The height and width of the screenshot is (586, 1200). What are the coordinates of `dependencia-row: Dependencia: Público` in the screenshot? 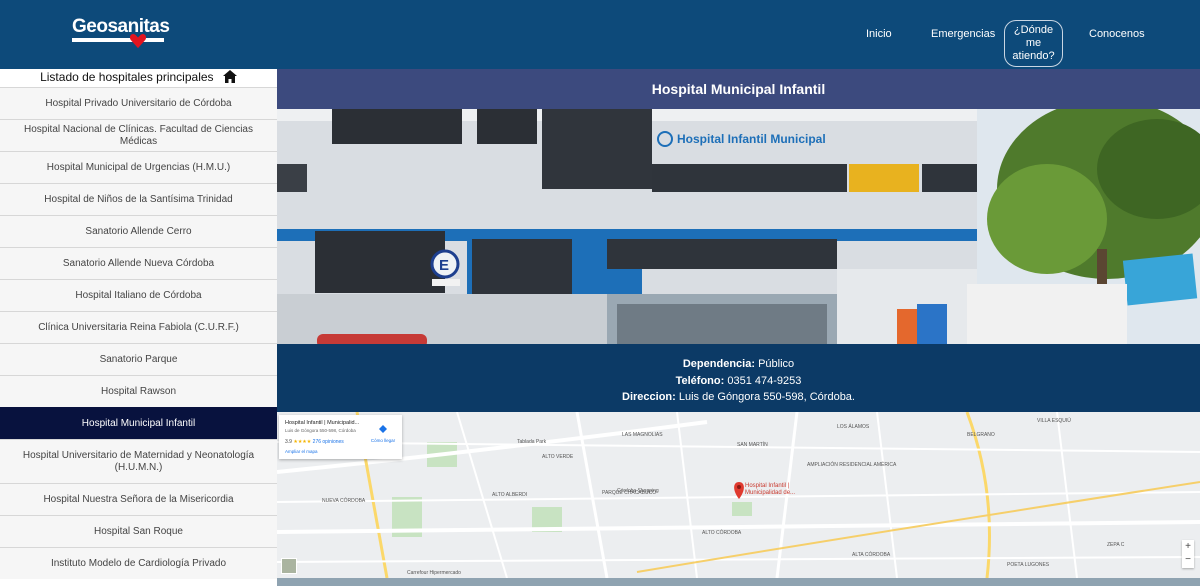 It's located at (738, 364).